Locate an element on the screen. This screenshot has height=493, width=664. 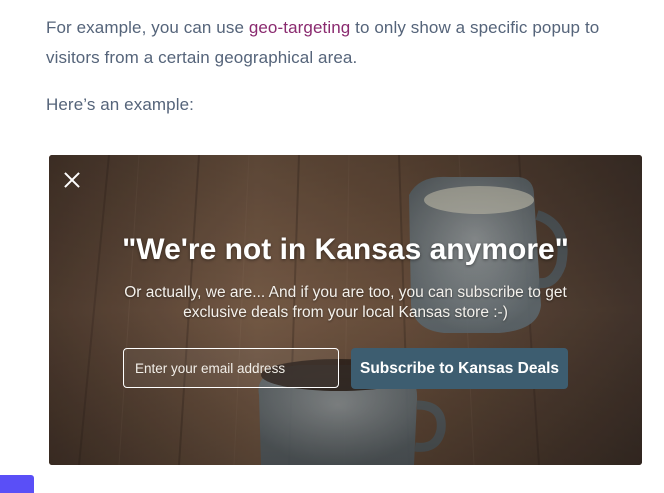
geo-targeting-link: geo-targeting is located at coordinates (299, 27).